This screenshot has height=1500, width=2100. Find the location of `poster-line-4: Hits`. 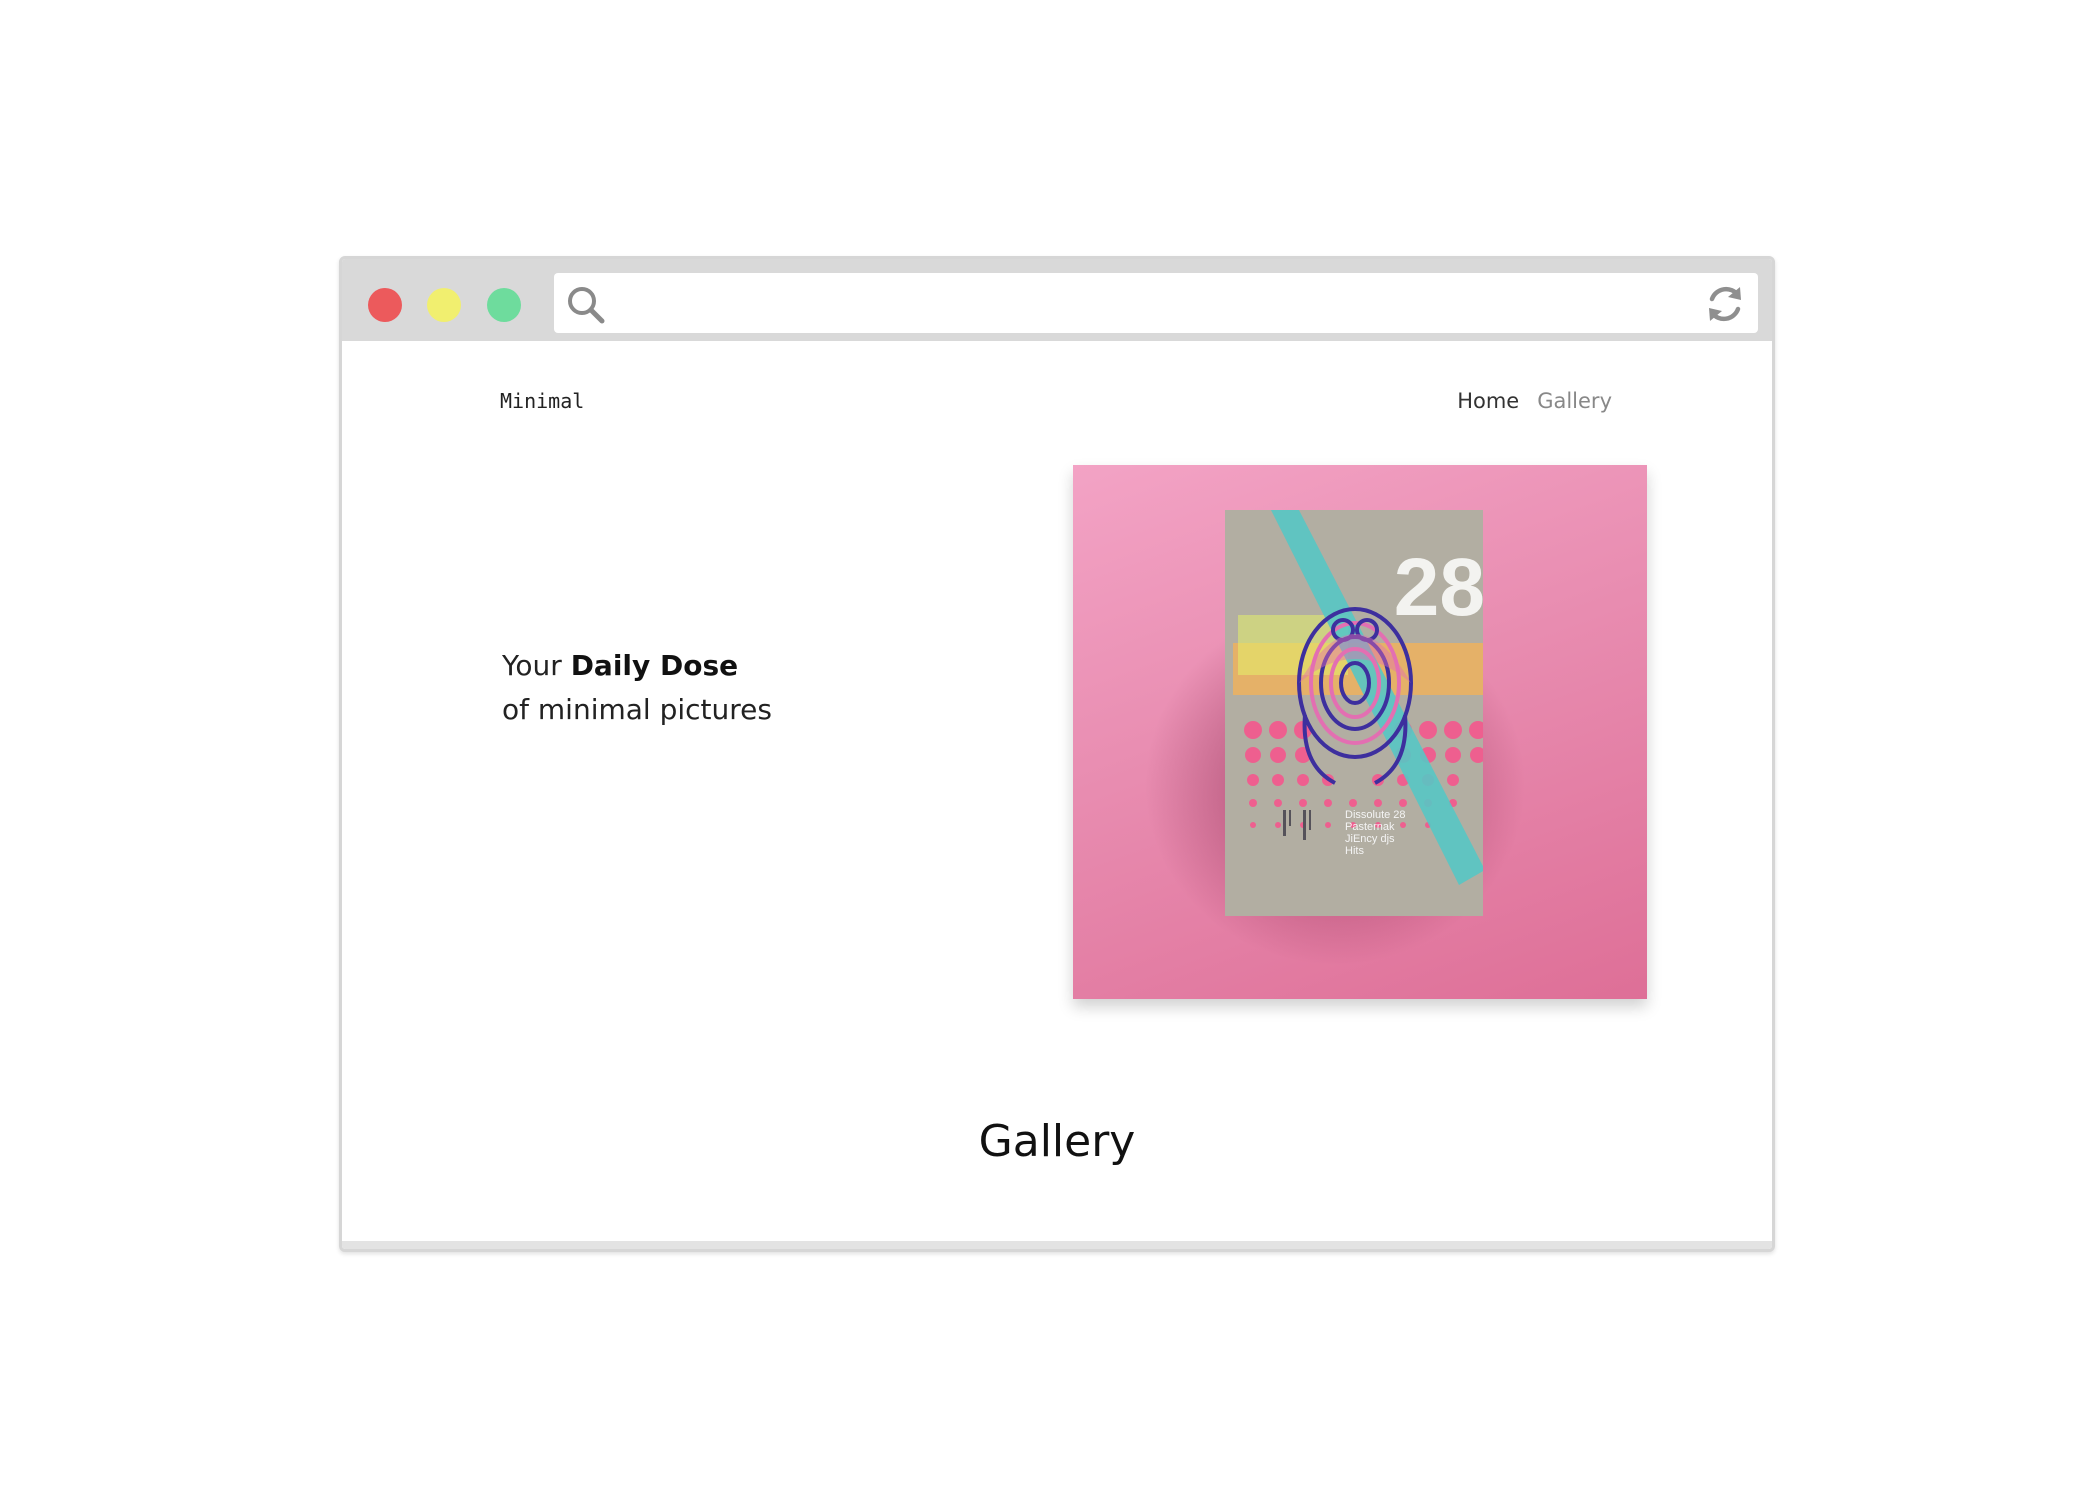

poster-line-4: Hits is located at coordinates (1354, 851).